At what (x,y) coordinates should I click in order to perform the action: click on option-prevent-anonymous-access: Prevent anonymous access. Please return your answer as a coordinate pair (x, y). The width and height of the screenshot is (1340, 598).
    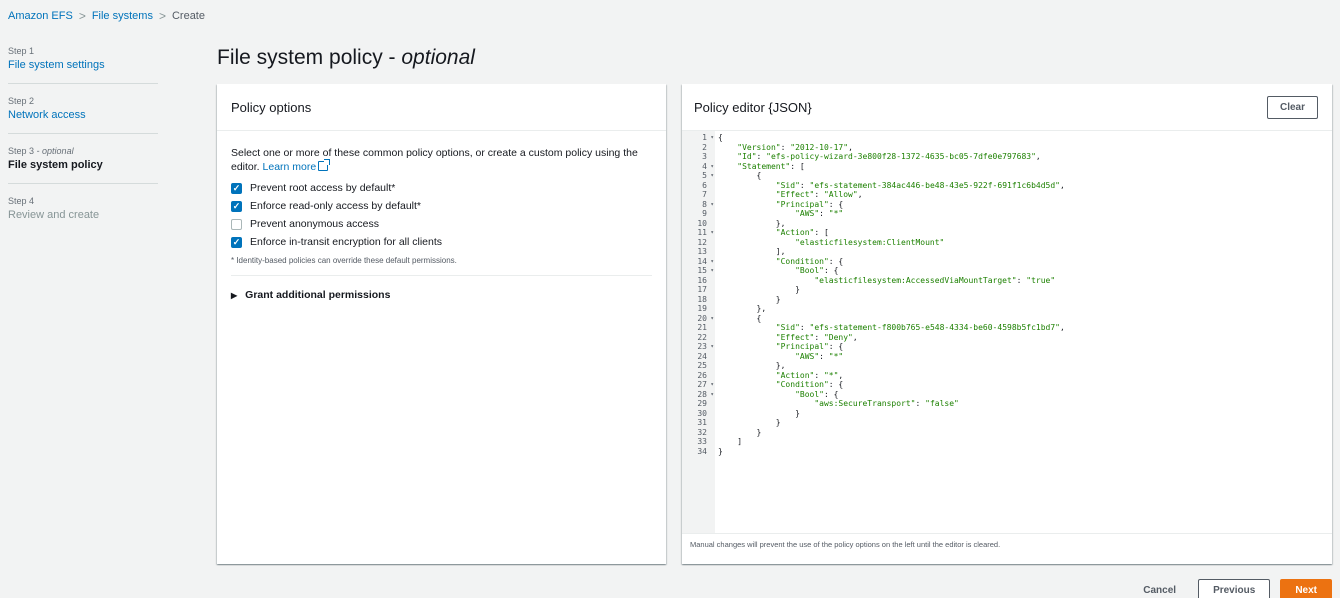
    Looking at the image, I should click on (441, 224).